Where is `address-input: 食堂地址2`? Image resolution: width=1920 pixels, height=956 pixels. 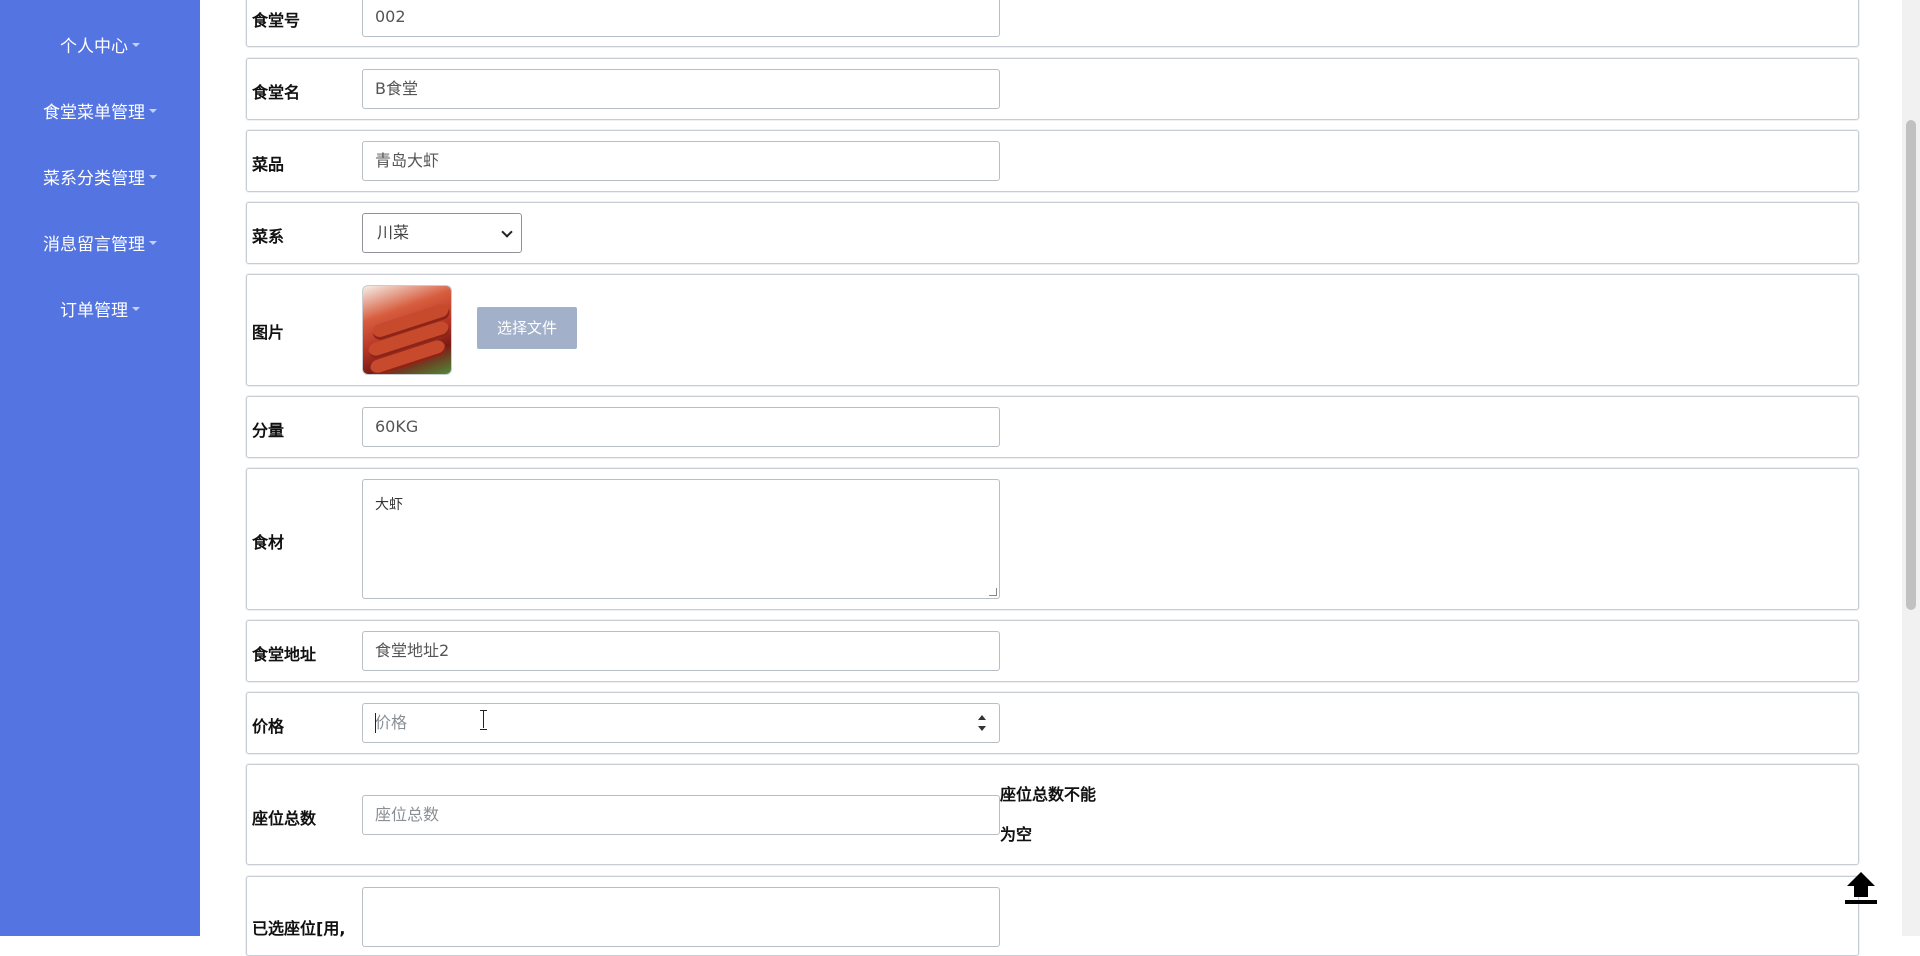 address-input: 食堂地址2 is located at coordinates (681, 651).